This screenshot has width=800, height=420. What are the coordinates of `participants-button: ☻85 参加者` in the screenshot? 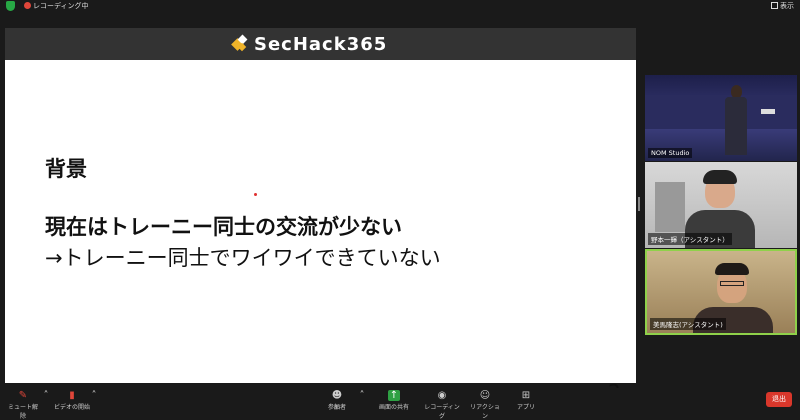 It's located at (337, 400).